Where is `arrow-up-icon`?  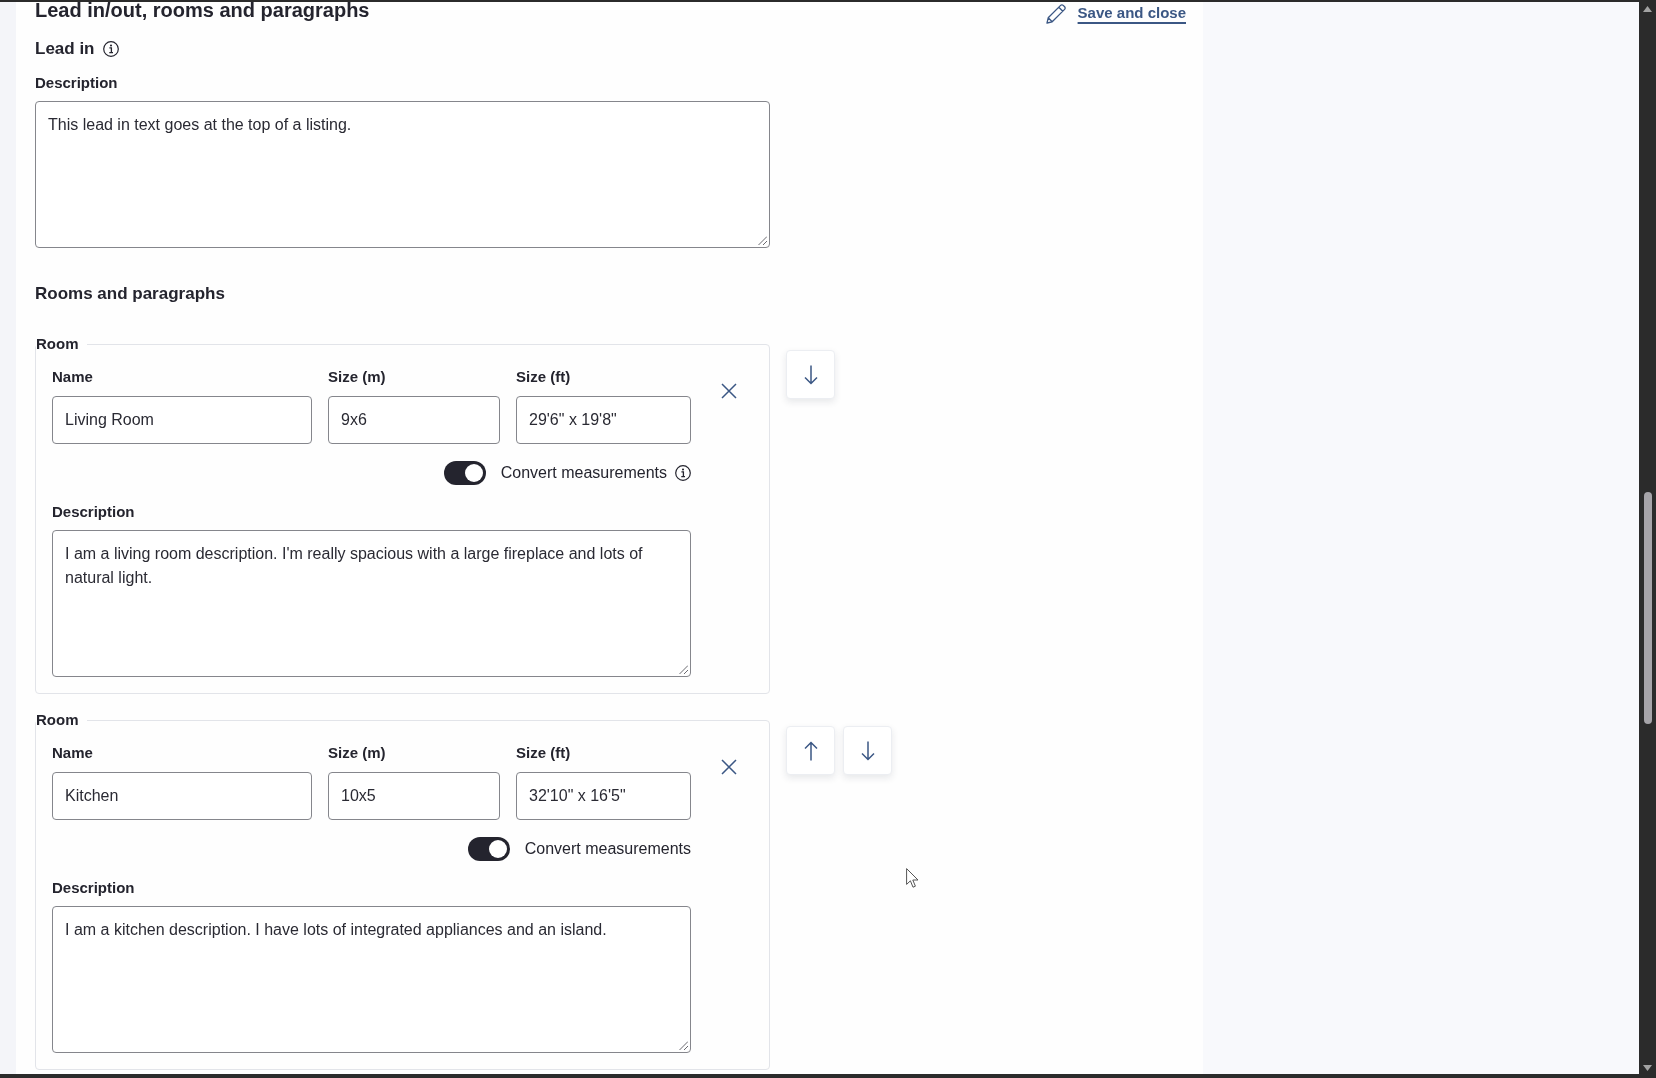
arrow-up-icon is located at coordinates (810, 750).